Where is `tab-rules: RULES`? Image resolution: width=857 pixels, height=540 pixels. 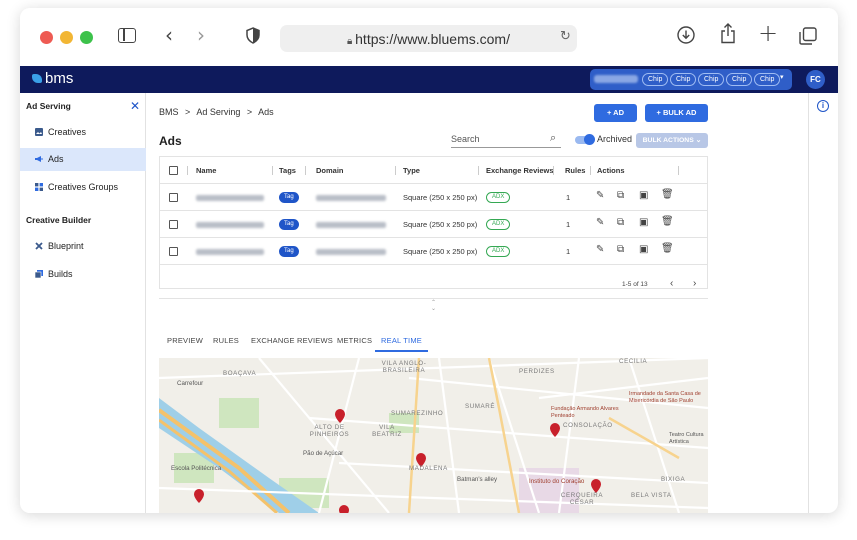 tab-rules: RULES is located at coordinates (226, 340).